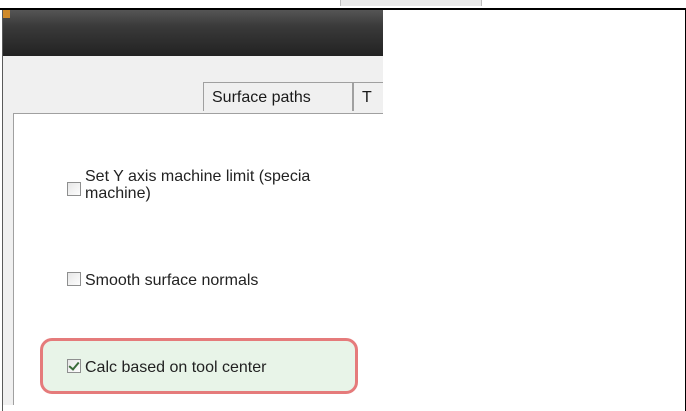  I want to click on smooth-normals-checkbox, so click(74, 279).